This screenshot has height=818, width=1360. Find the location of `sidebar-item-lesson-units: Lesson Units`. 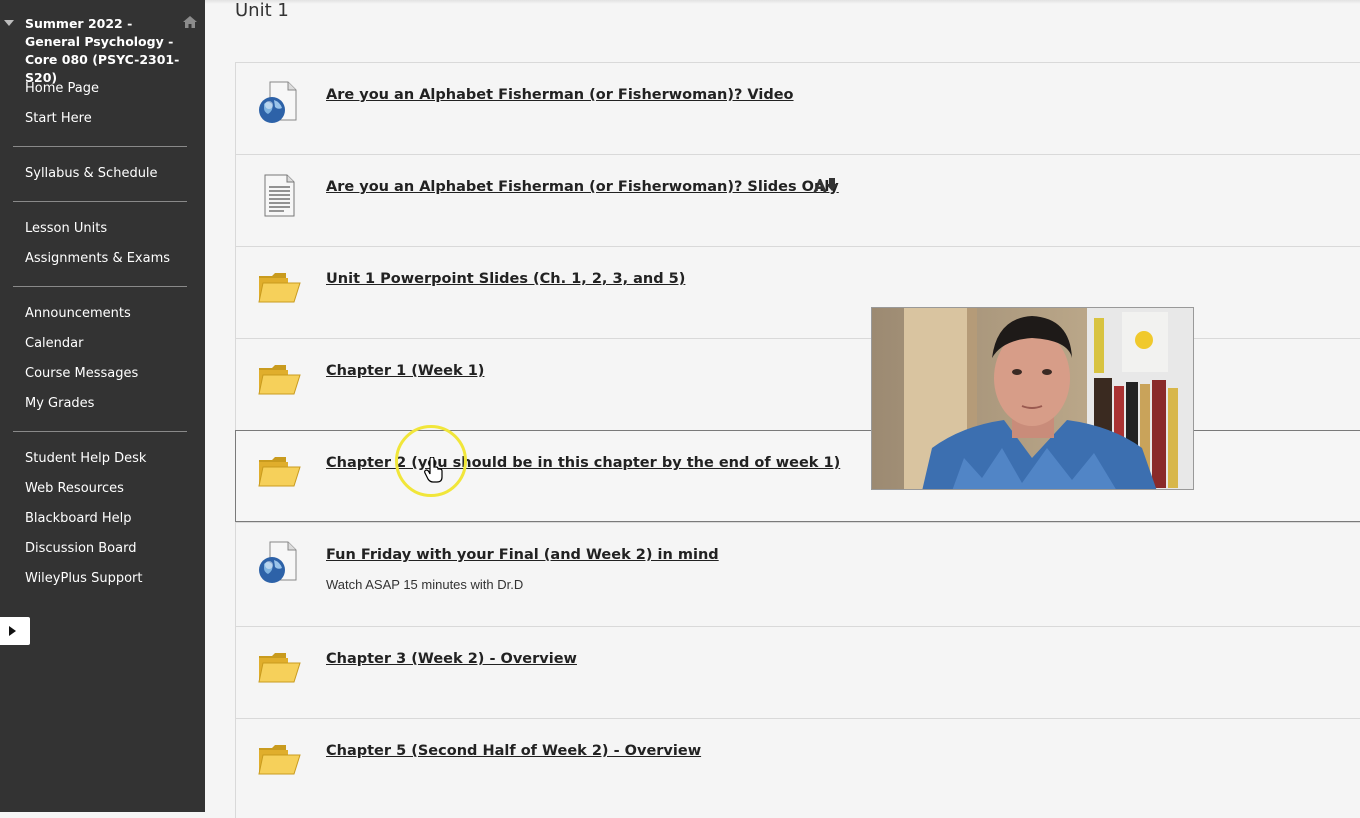

sidebar-item-lesson-units: Lesson Units is located at coordinates (66, 228).